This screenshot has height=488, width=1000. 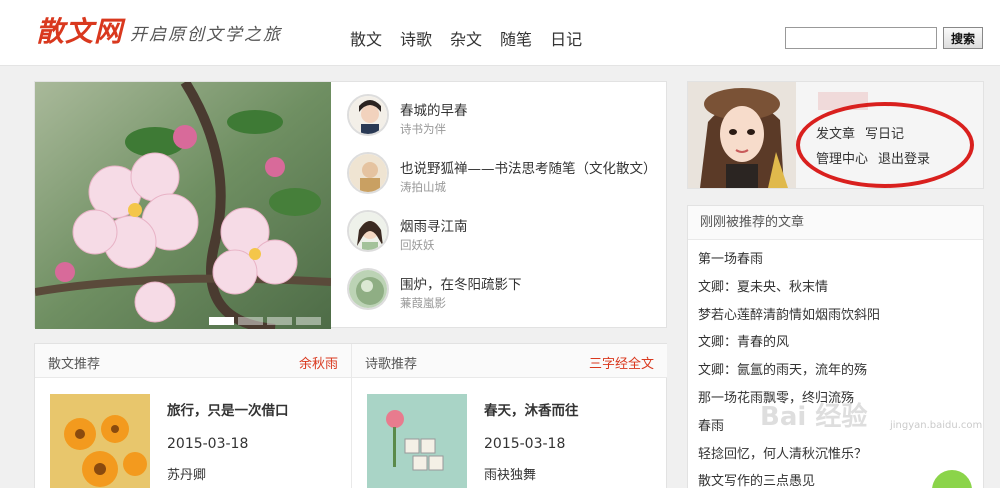 I want to click on poetry-recommend-column: 诗歌推荐 三字经全文 春天，沐香而往 2015-03-18 雨袂独舞, so click(x=509, y=416).